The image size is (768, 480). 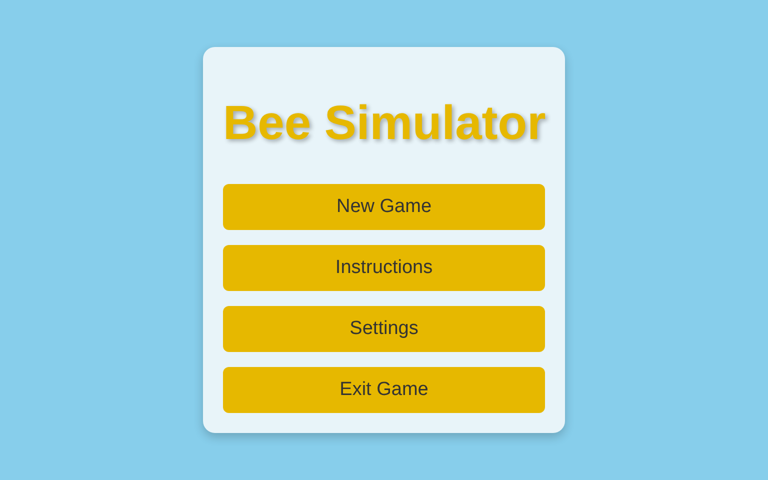 I want to click on menu-button: New Game, so click(x=384, y=207).